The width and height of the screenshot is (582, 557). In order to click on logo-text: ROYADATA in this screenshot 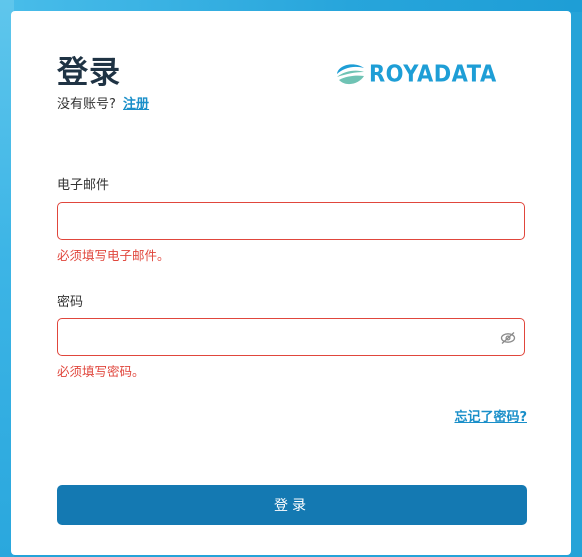, I will do `click(433, 74)`.